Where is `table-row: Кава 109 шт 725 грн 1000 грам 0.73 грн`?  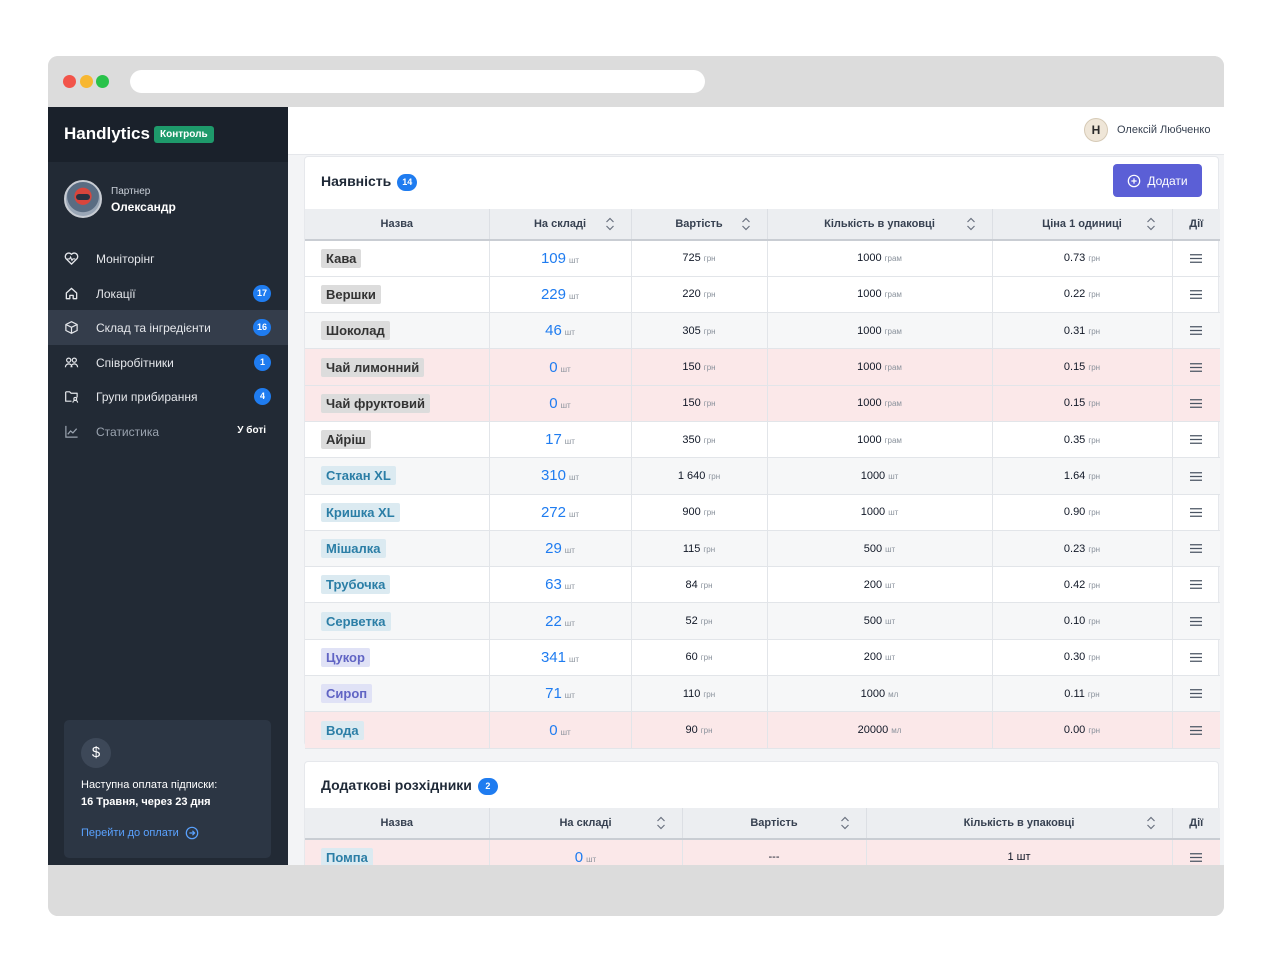
table-row: Кава 109 шт 725 грн 1000 грам 0.73 грн is located at coordinates (762, 258).